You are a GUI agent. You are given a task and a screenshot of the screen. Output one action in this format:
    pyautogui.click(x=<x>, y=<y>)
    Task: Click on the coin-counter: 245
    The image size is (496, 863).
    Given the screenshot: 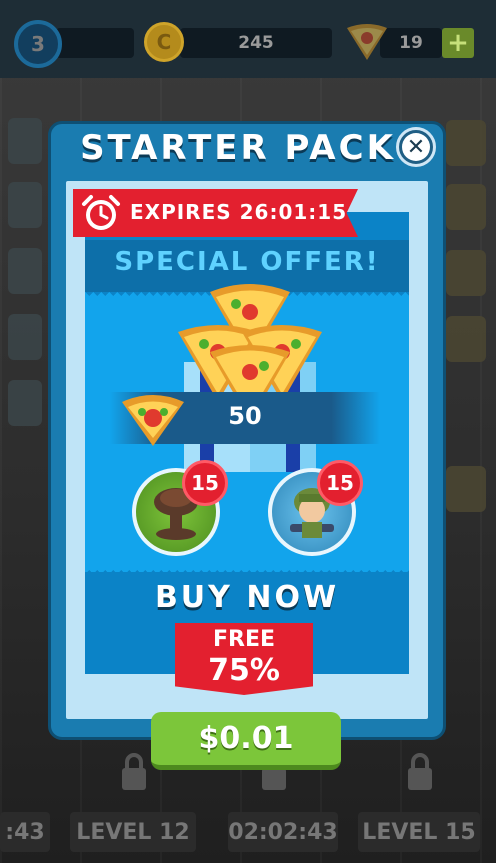 What is the action you would take?
    pyautogui.click(x=256, y=43)
    